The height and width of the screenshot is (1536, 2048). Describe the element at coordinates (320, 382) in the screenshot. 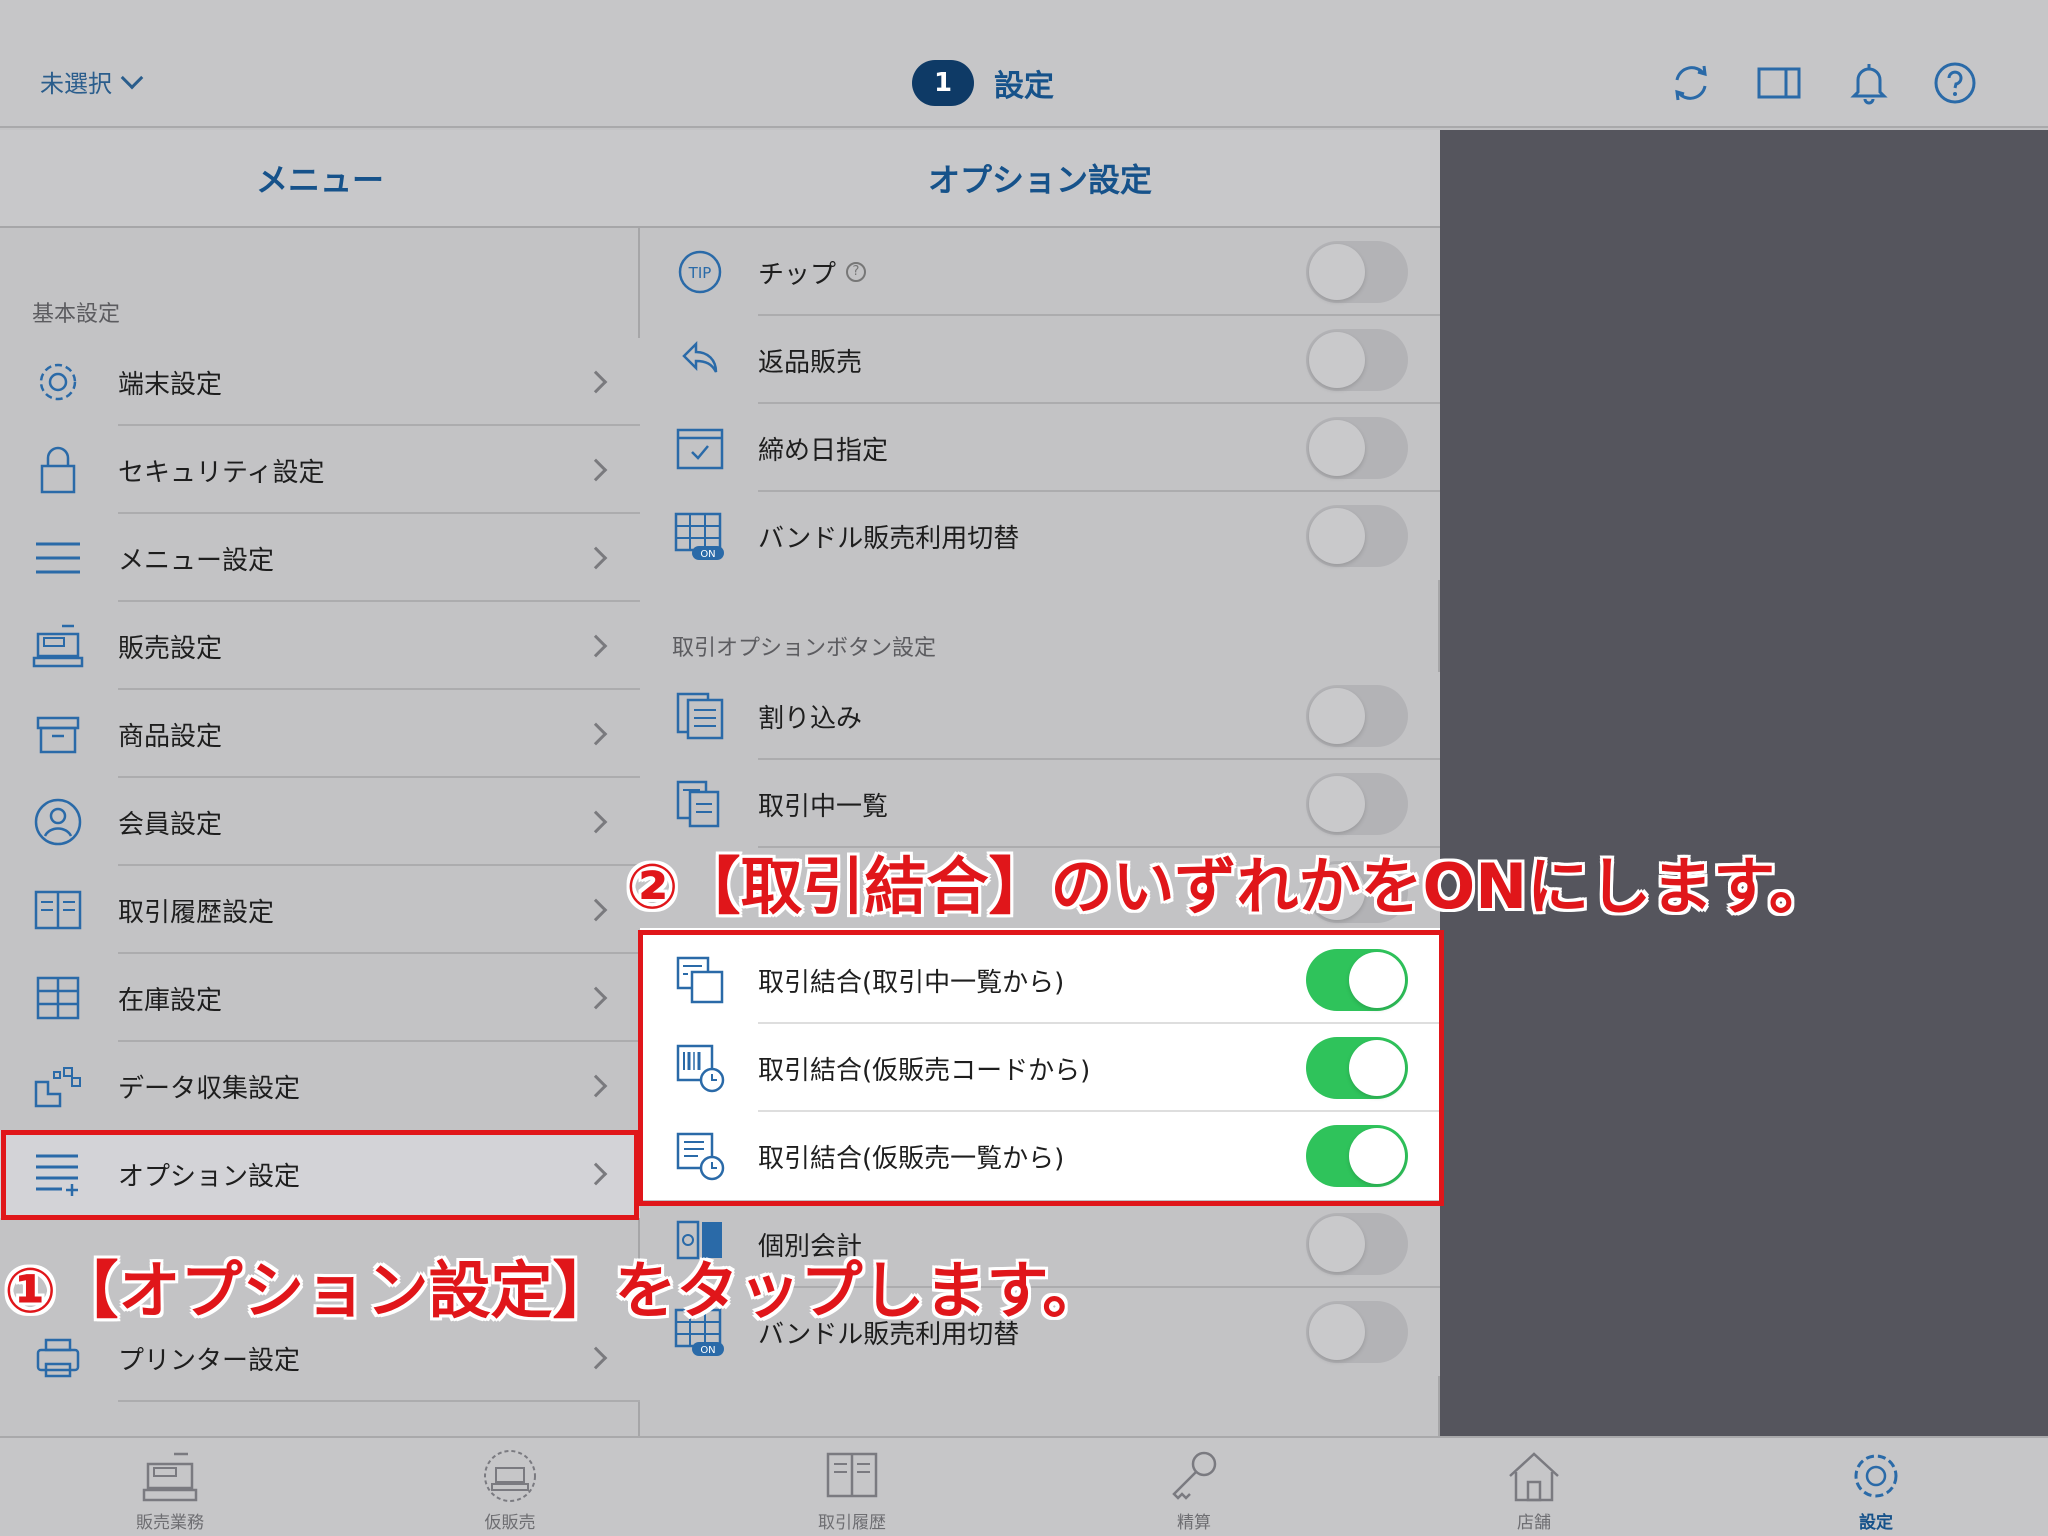

I see `menu-item-device: 端末設定` at that location.